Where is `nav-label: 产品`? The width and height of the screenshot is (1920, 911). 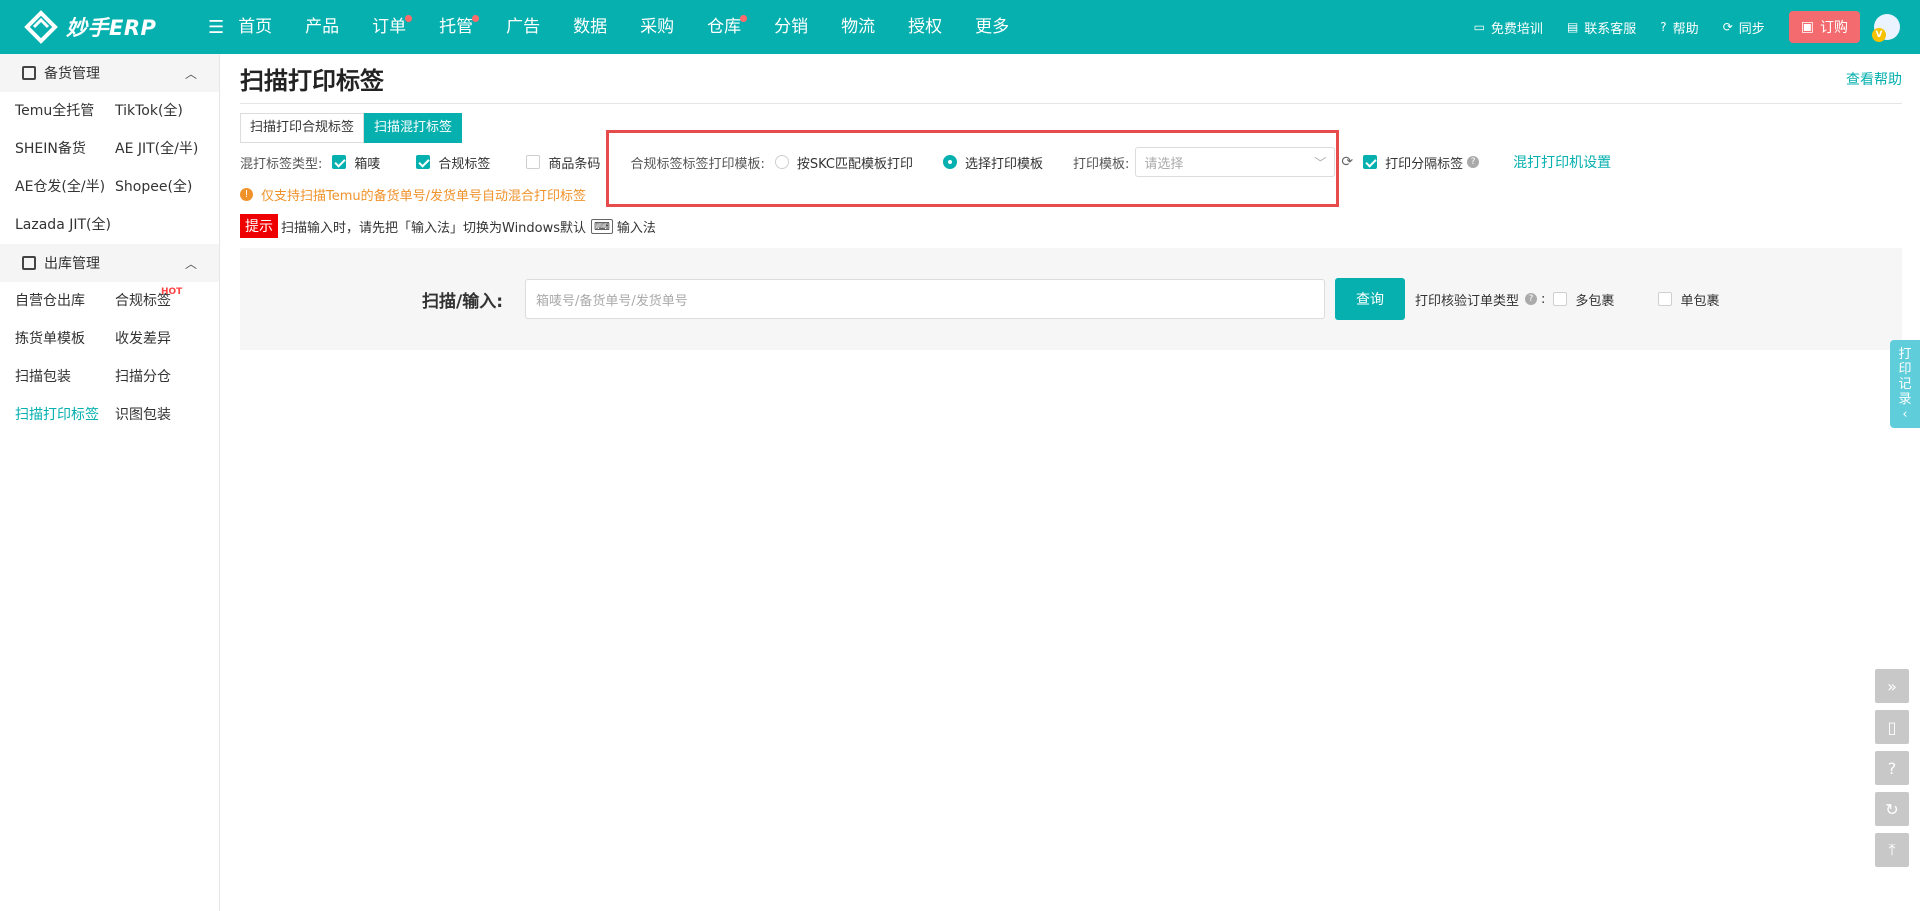
nav-label: 产品 is located at coordinates (322, 27).